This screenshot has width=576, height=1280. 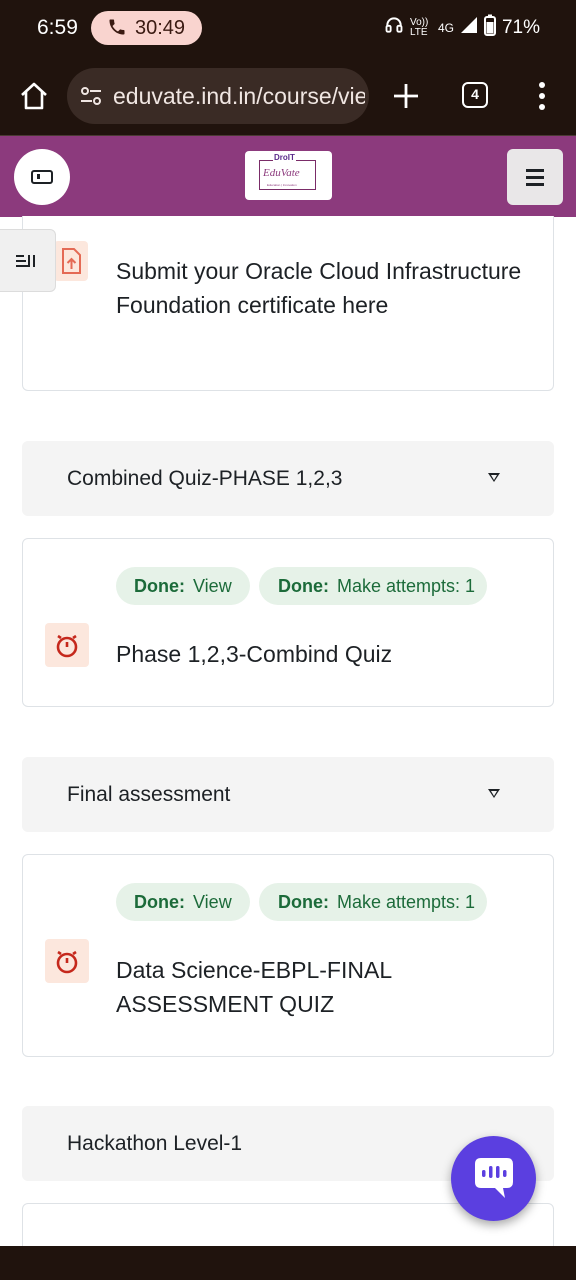 What do you see at coordinates (288, 1263) in the screenshot?
I see `system-navigation-bar` at bounding box center [288, 1263].